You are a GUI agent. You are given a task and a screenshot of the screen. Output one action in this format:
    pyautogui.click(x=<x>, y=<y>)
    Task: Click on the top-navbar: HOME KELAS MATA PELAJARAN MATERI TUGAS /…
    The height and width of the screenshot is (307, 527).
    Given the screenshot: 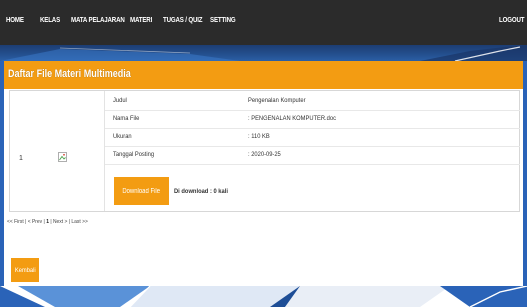 What is the action you would take?
    pyautogui.click(x=263, y=22)
    